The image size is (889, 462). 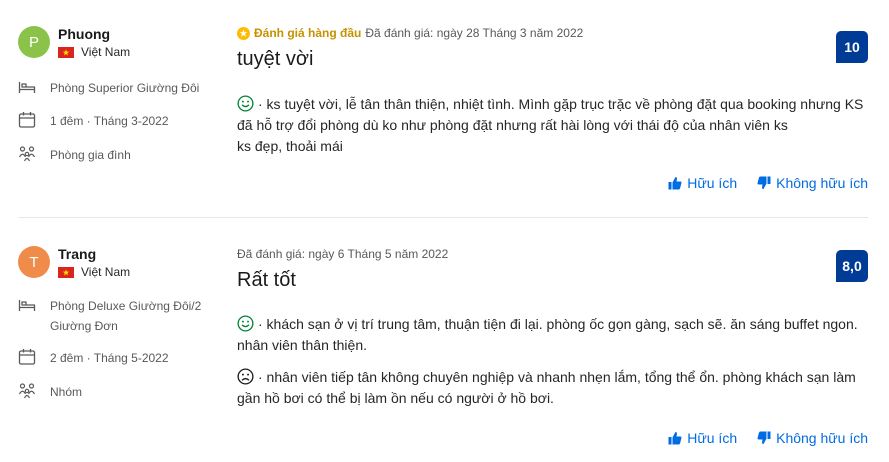 What do you see at coordinates (27, 391) in the screenshot?
I see `group-icon` at bounding box center [27, 391].